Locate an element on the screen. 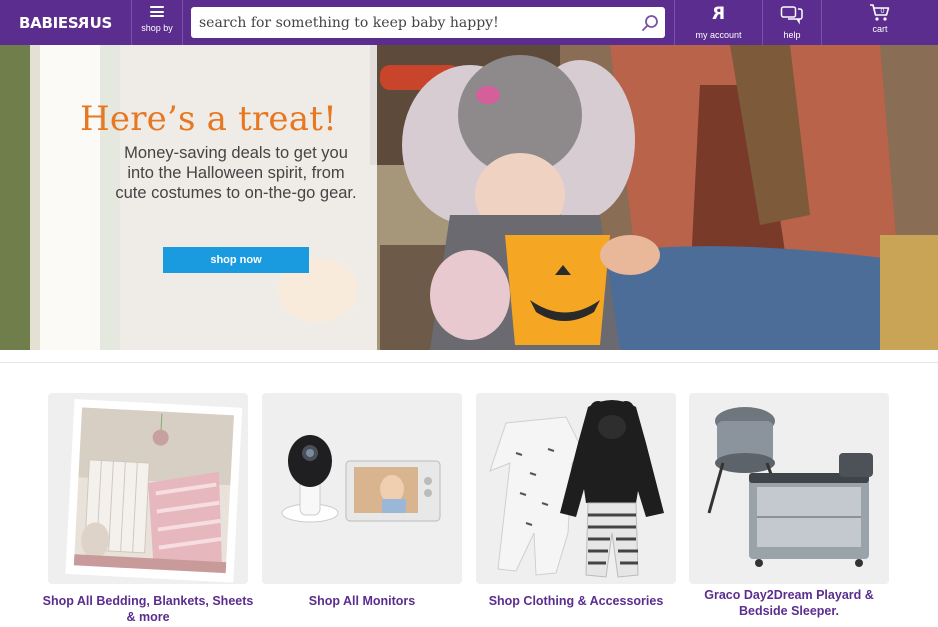 The image size is (938, 627). search-bar is located at coordinates (428, 22).